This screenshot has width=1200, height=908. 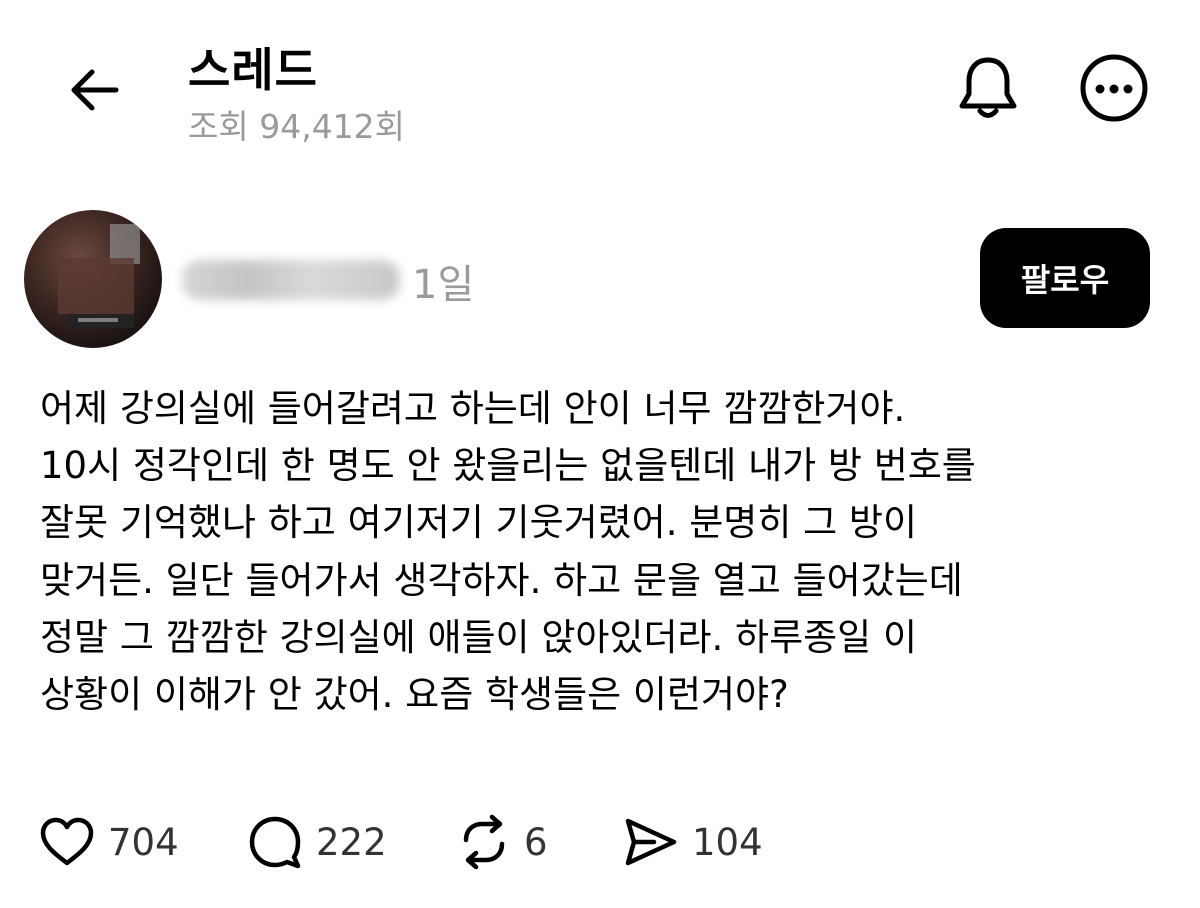 I want to click on send-icon, so click(x=651, y=842).